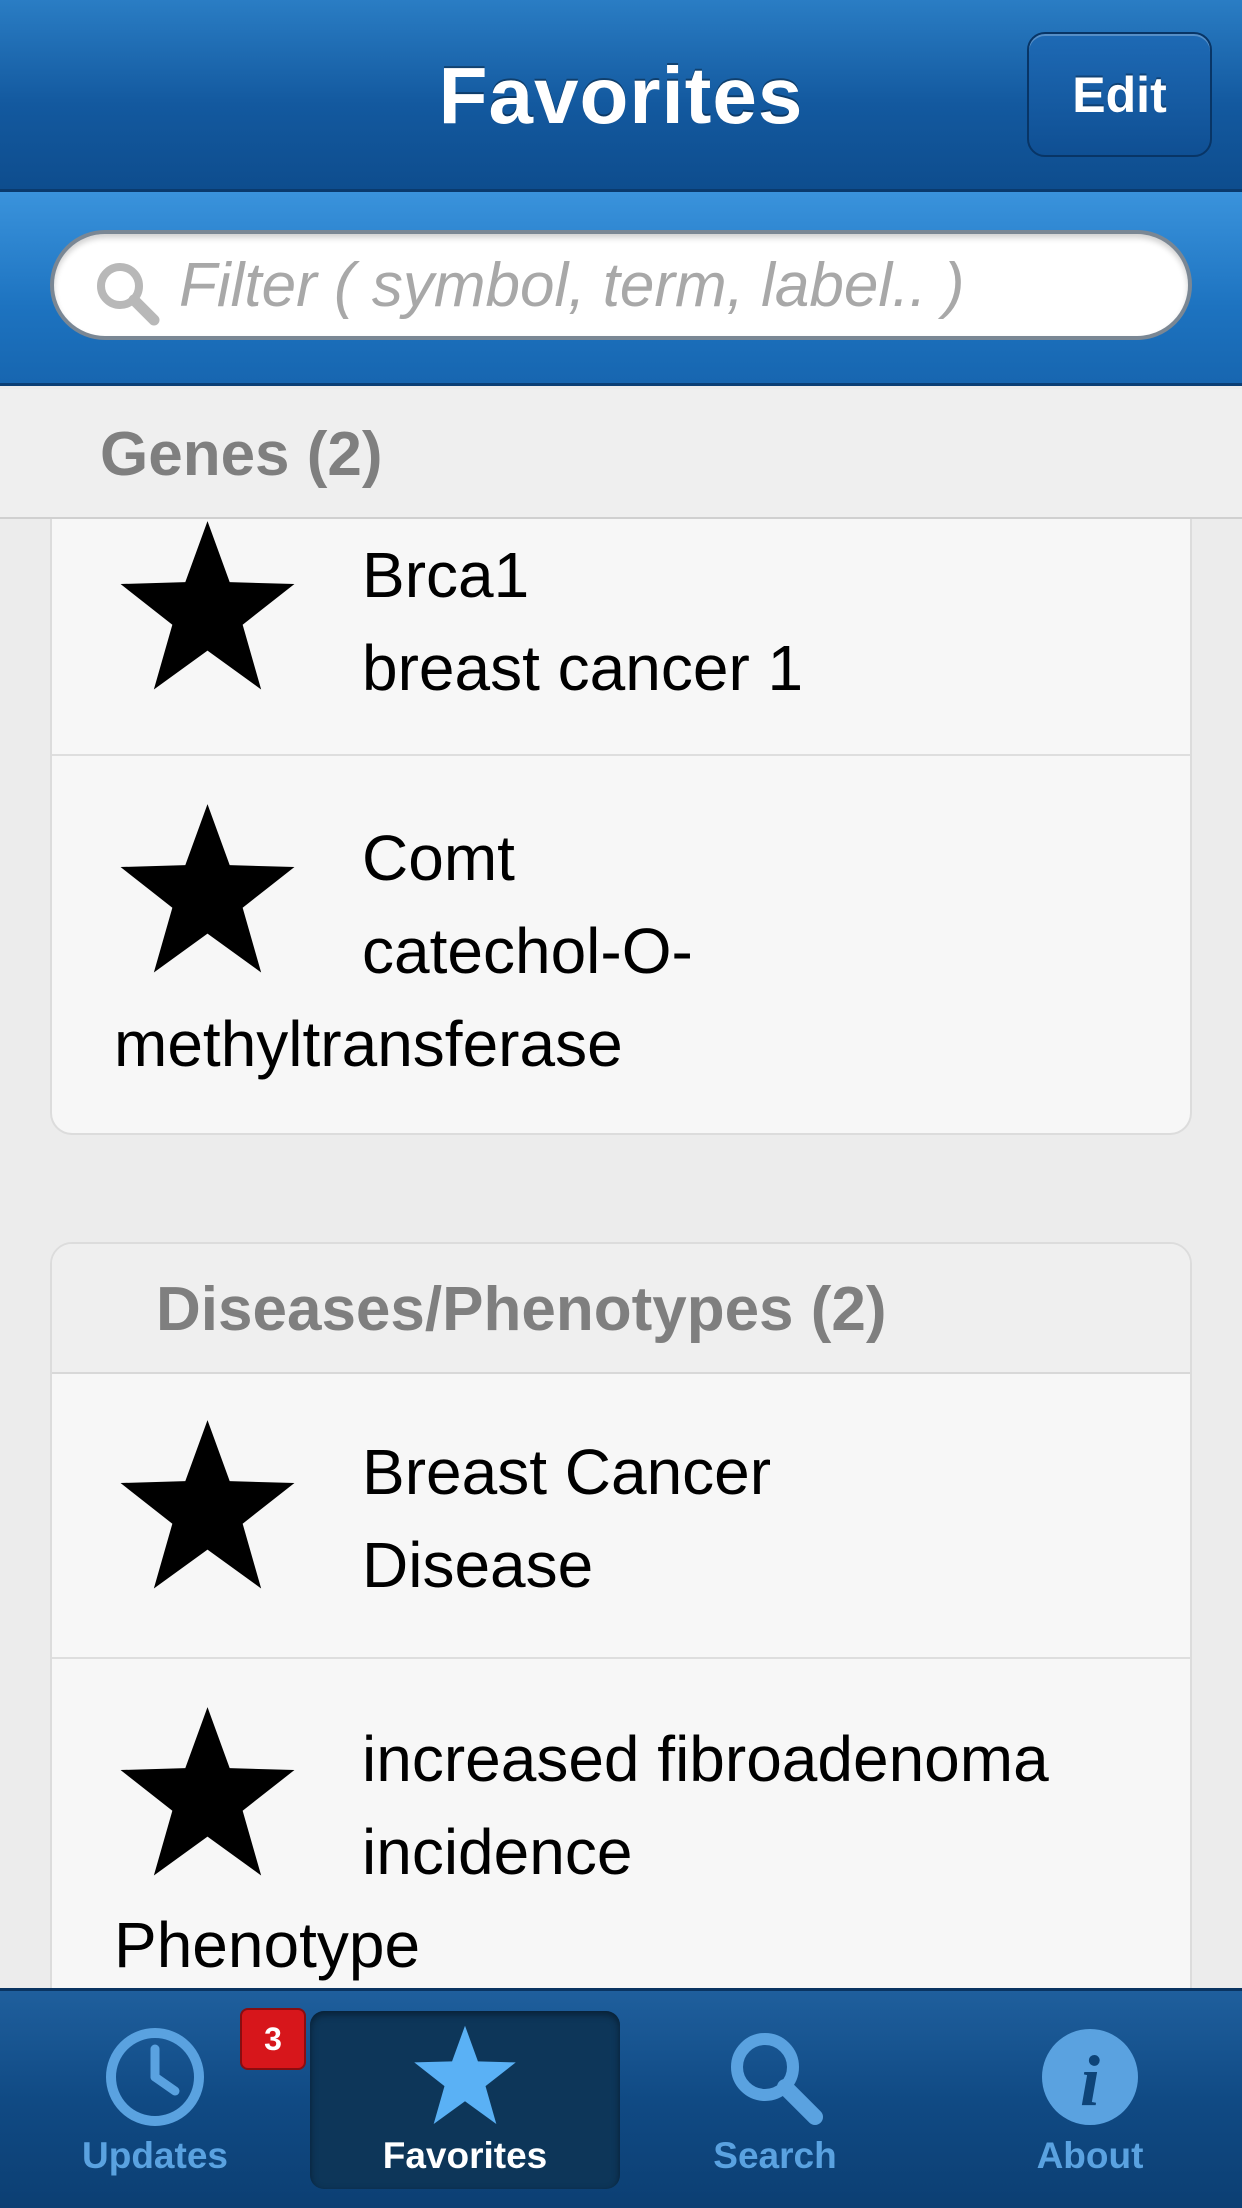 This screenshot has width=1242, height=2208. Describe the element at coordinates (567, 1472) in the screenshot. I see `item-term: Breast Cancer` at that location.